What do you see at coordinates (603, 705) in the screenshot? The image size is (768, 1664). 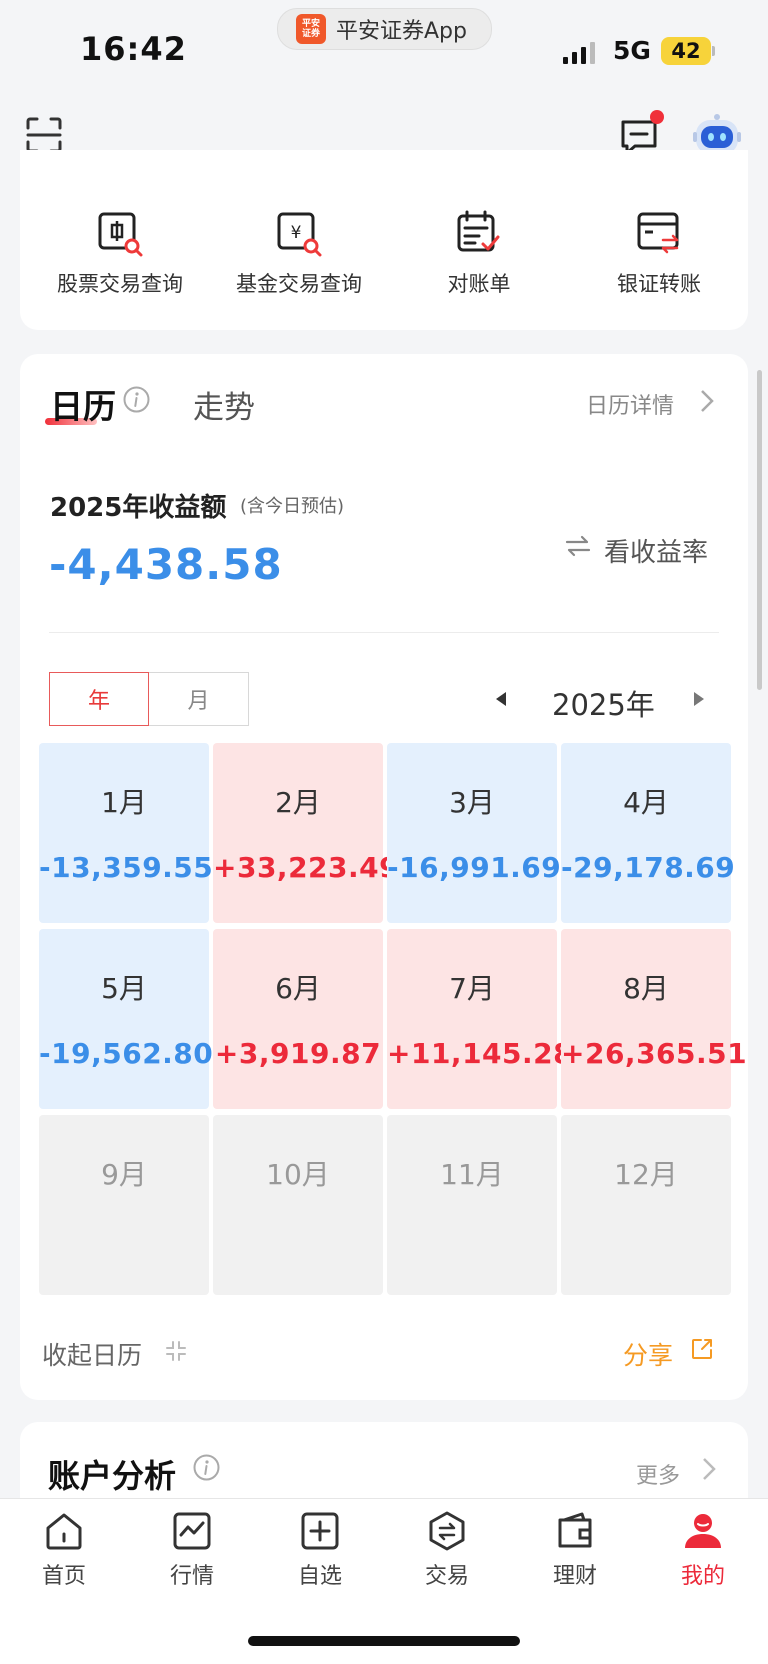 I see `year-label: 2025年` at bounding box center [603, 705].